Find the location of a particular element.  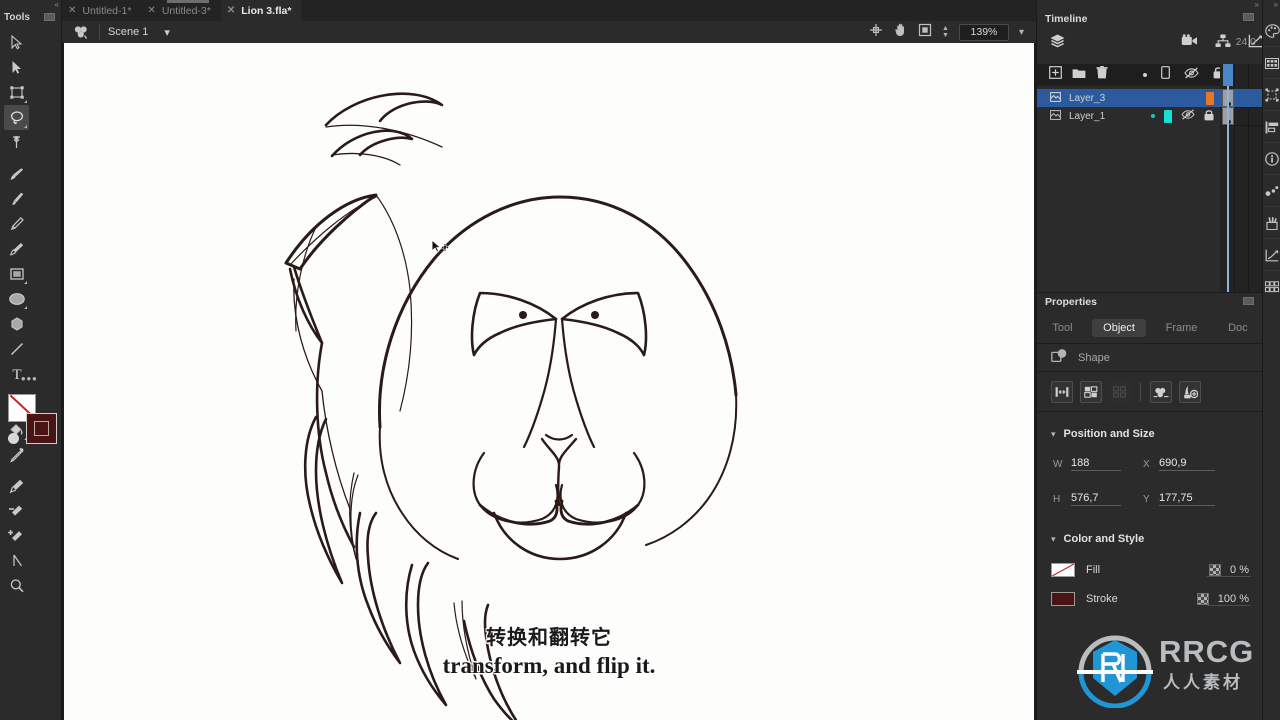

tools-panel-menu-icon is located at coordinates (49, 17).